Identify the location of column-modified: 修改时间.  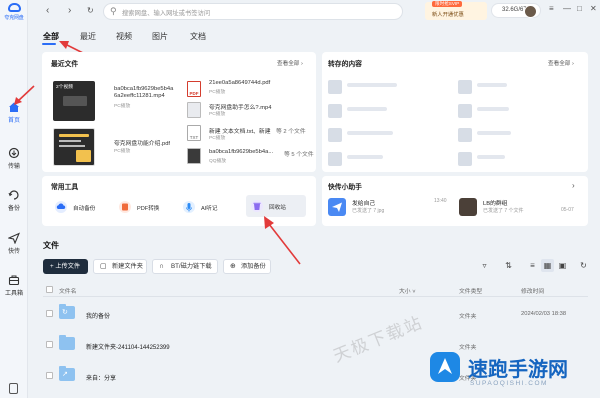
(532, 290).